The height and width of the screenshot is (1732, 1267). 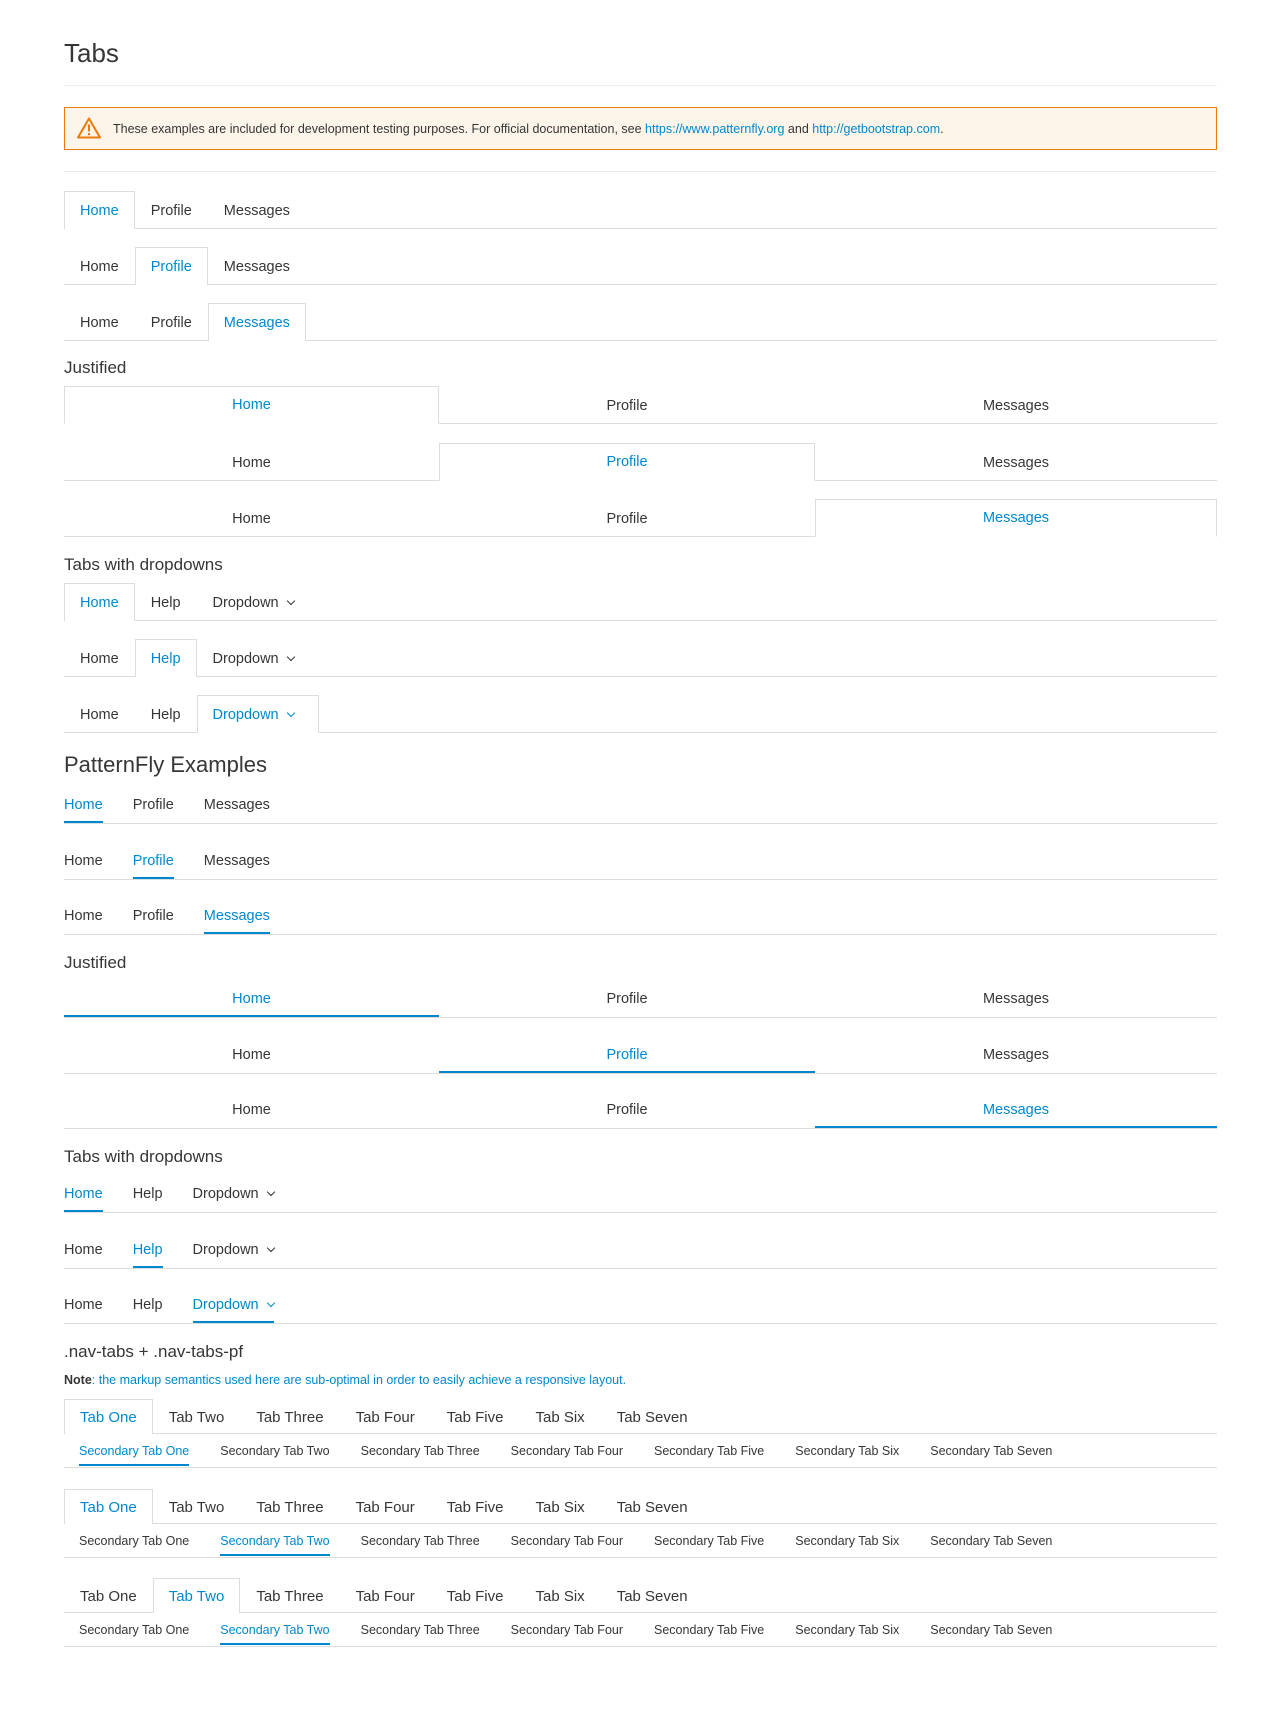 What do you see at coordinates (95, 962) in the screenshot?
I see `pf-justified-heading: Justified` at bounding box center [95, 962].